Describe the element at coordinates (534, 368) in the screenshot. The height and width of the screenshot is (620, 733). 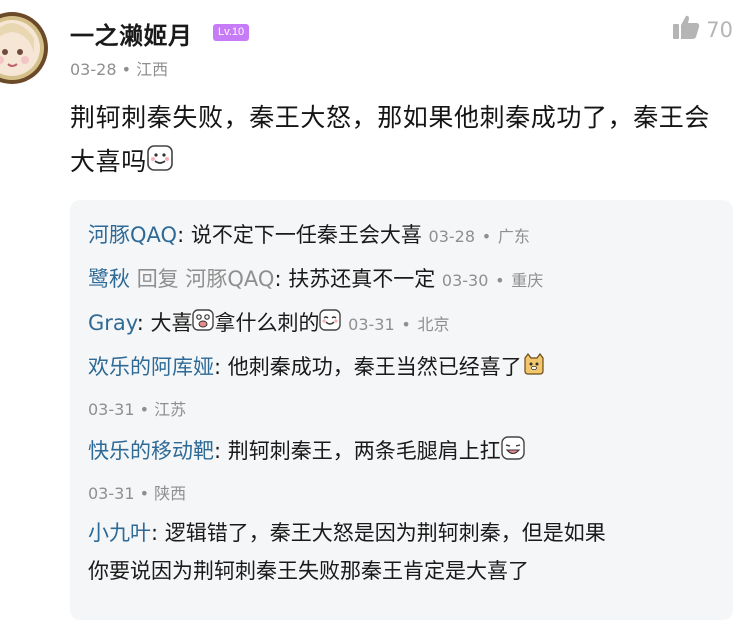
I see `dog-emoji-icon` at that location.